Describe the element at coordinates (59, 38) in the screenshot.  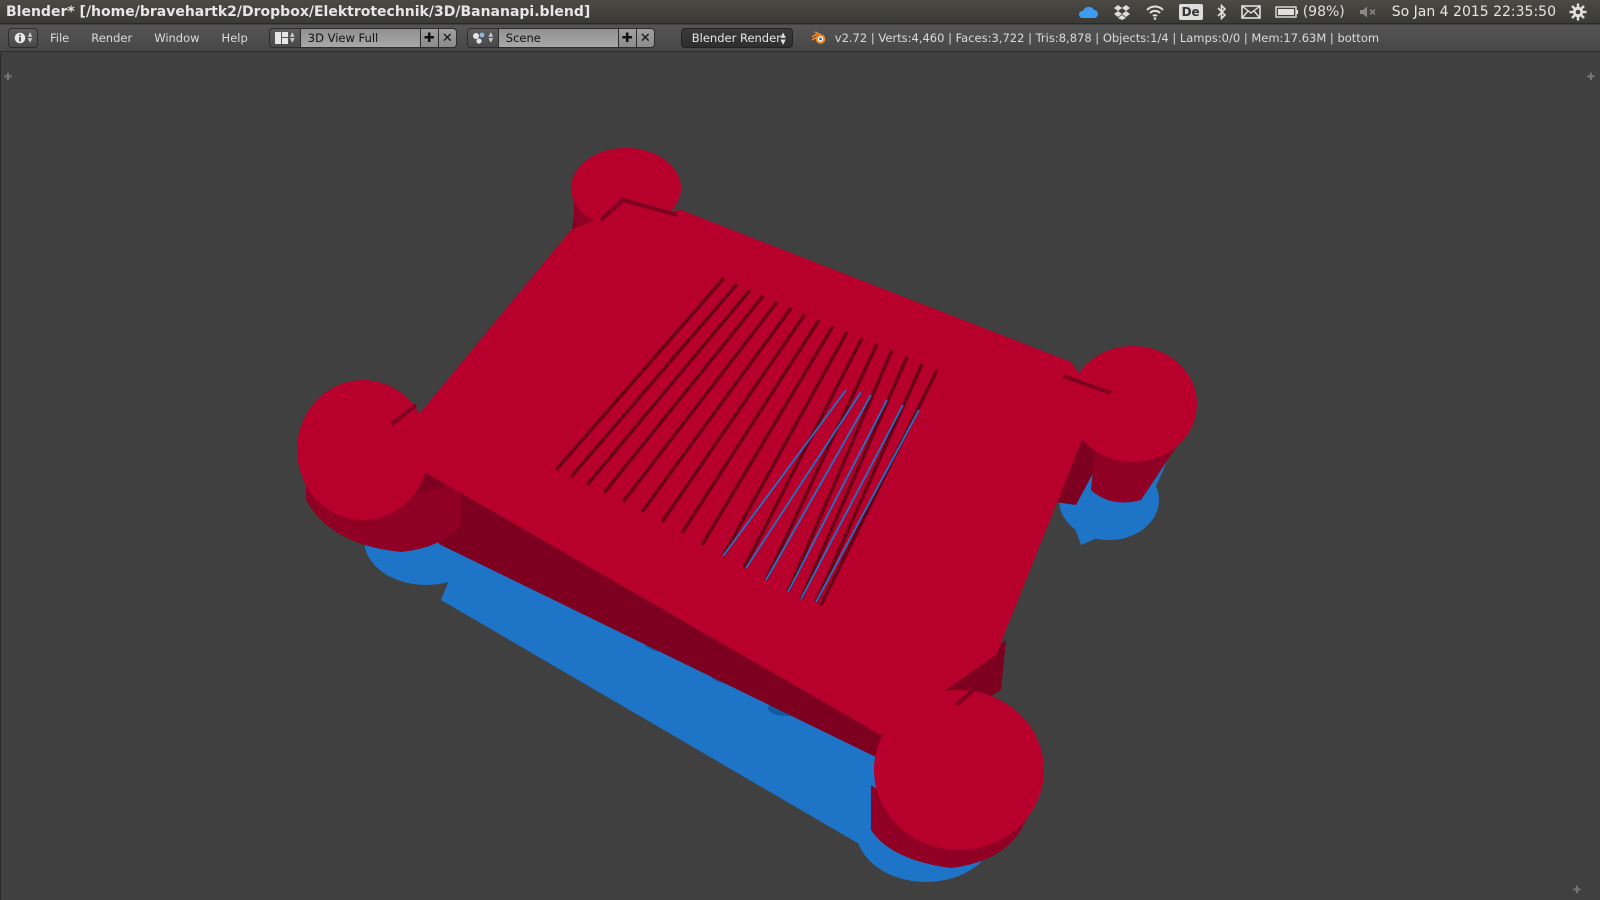
I see `menu-file: File` at that location.